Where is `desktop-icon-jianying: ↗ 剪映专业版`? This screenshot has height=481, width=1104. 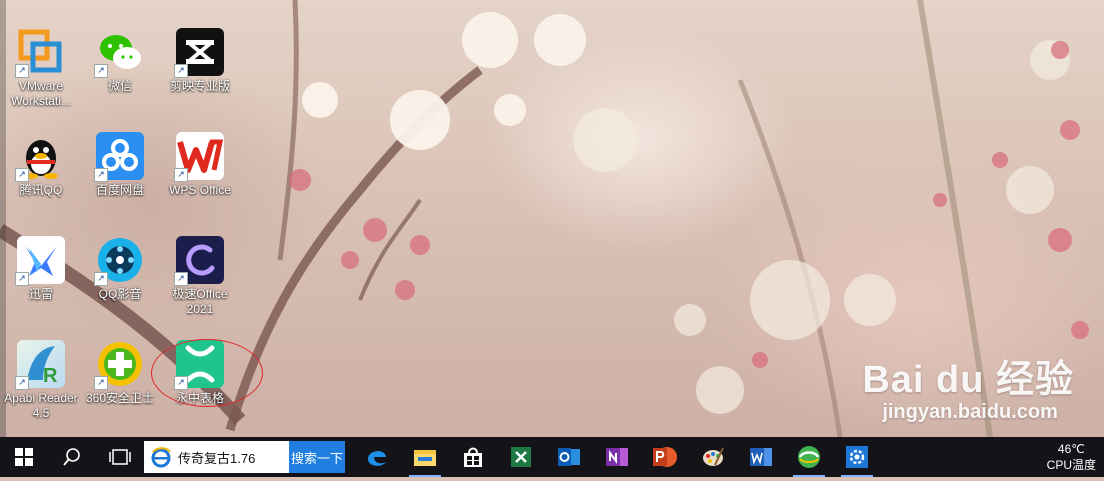 desktop-icon-jianying: ↗ 剪映专业版 is located at coordinates (200, 61).